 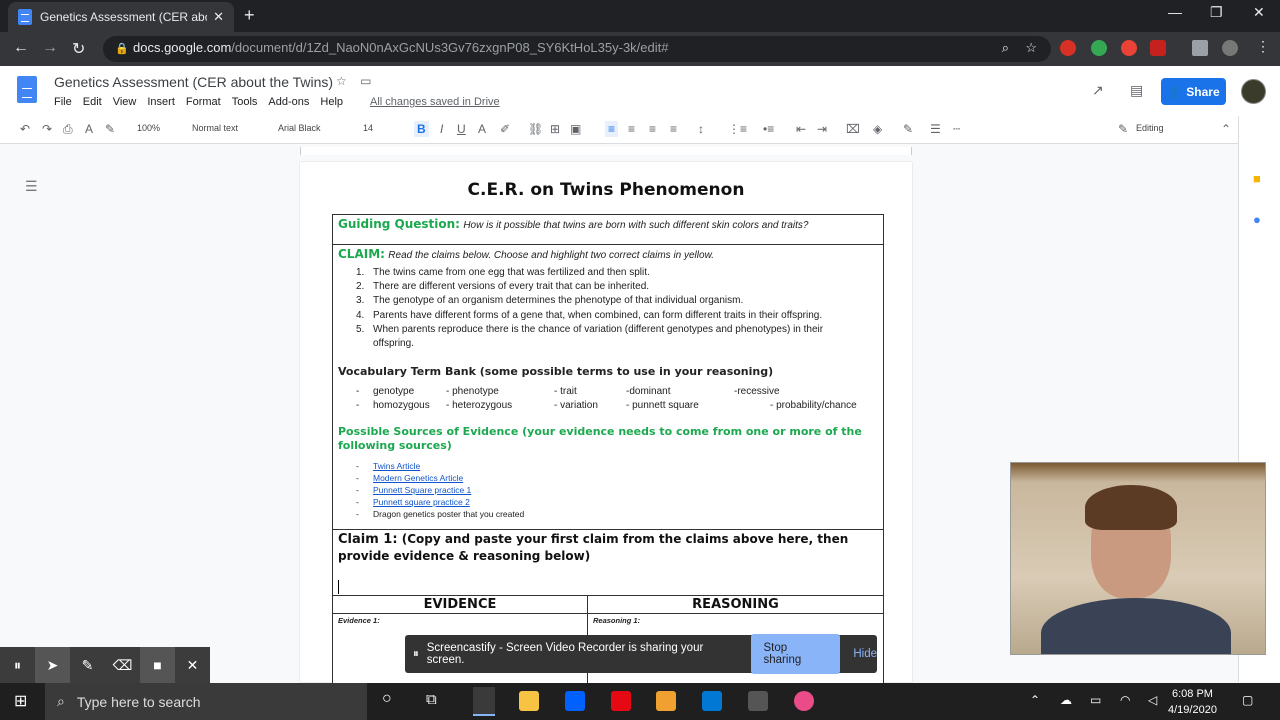 What do you see at coordinates (1136, 90) in the screenshot?
I see `comments-icon: ▤` at bounding box center [1136, 90].